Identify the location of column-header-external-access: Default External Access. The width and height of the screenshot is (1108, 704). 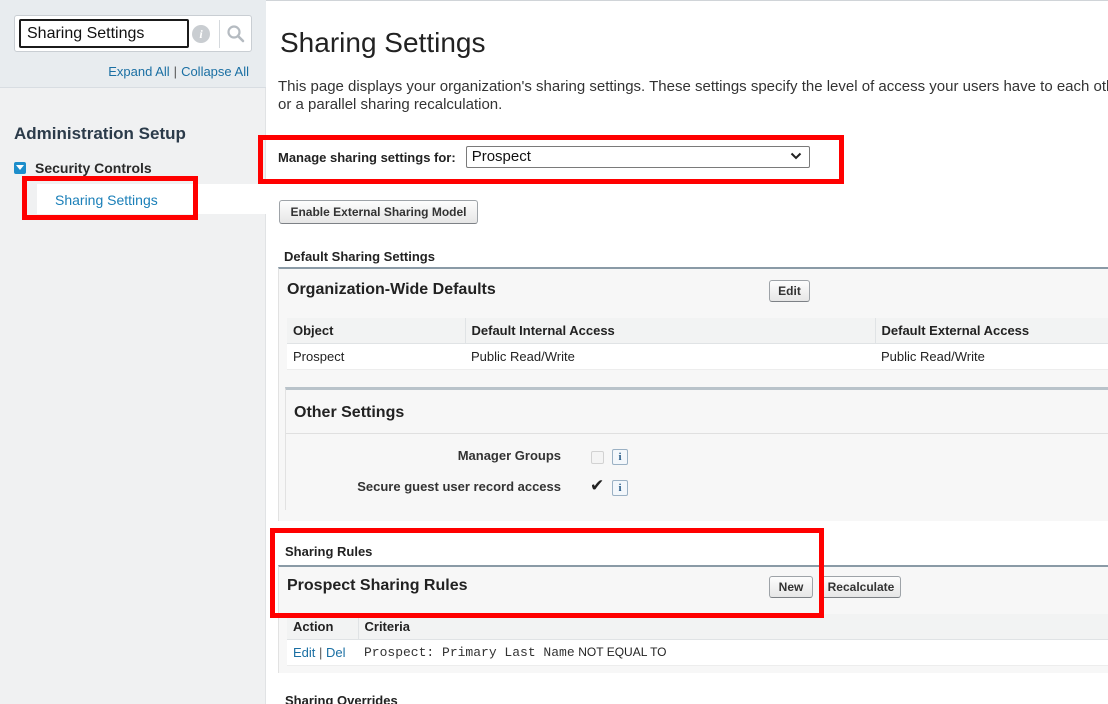
(991, 331).